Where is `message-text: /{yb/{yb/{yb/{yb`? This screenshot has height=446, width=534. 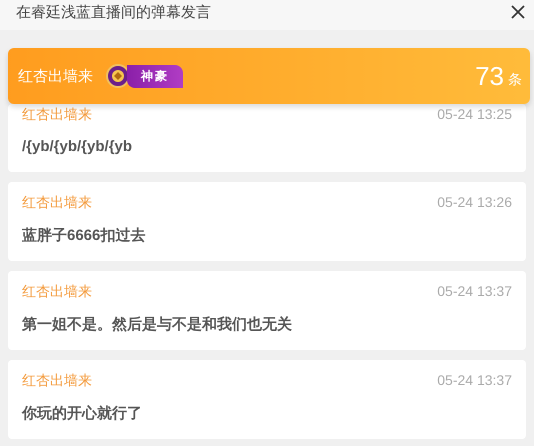 message-text: /{yb/{yb/{yb/{yb is located at coordinates (78, 146).